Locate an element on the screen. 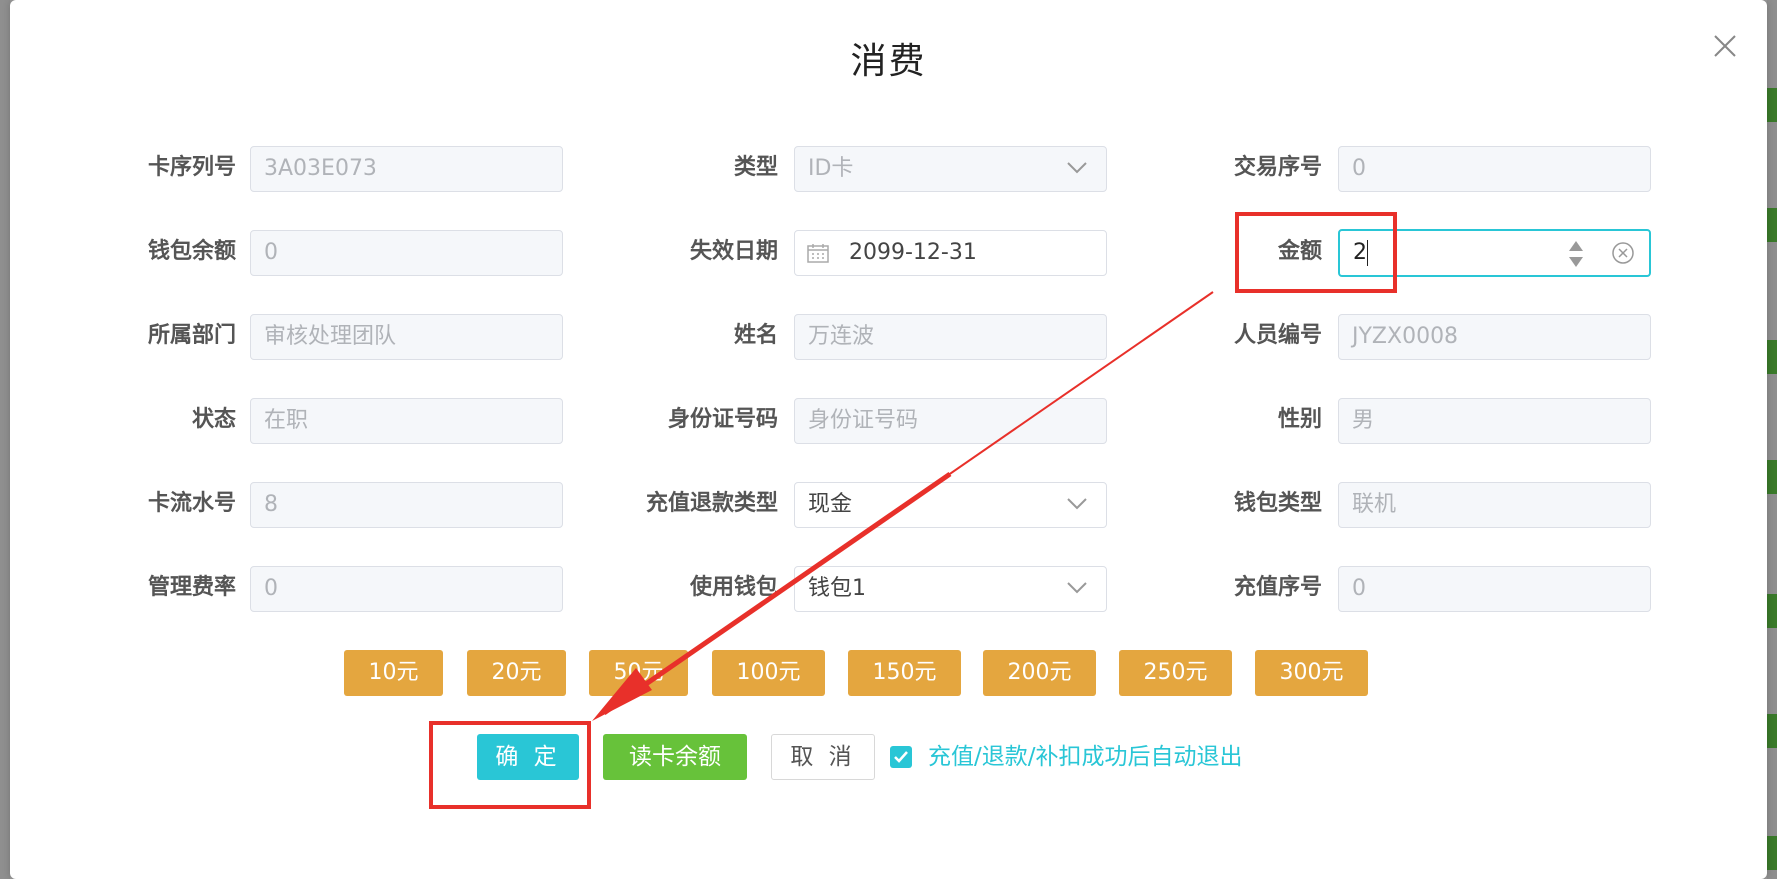 This screenshot has width=1777, height=879. expiry-date-label: 失效日期 is located at coordinates (733, 251).